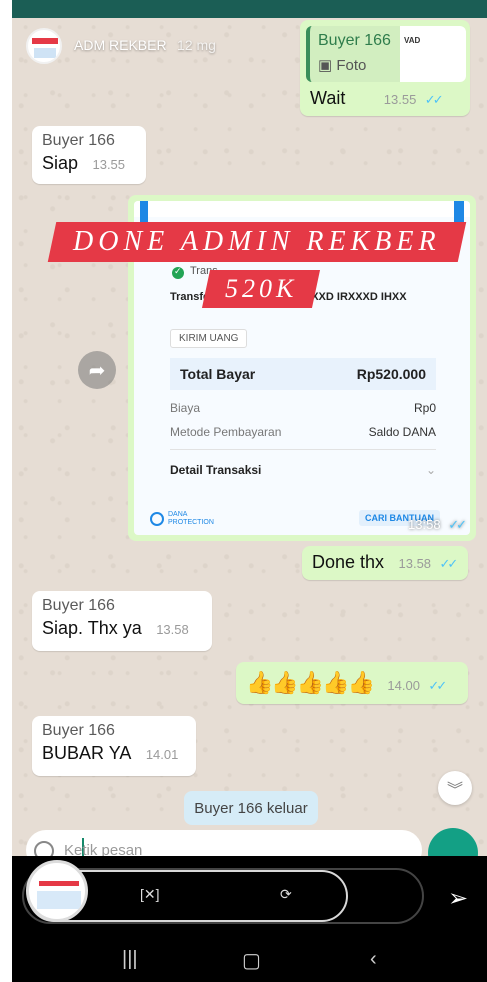 The height and width of the screenshot is (982, 487). I want to click on message-row: Wait 13.55 ✓✓, so click(377, 98).